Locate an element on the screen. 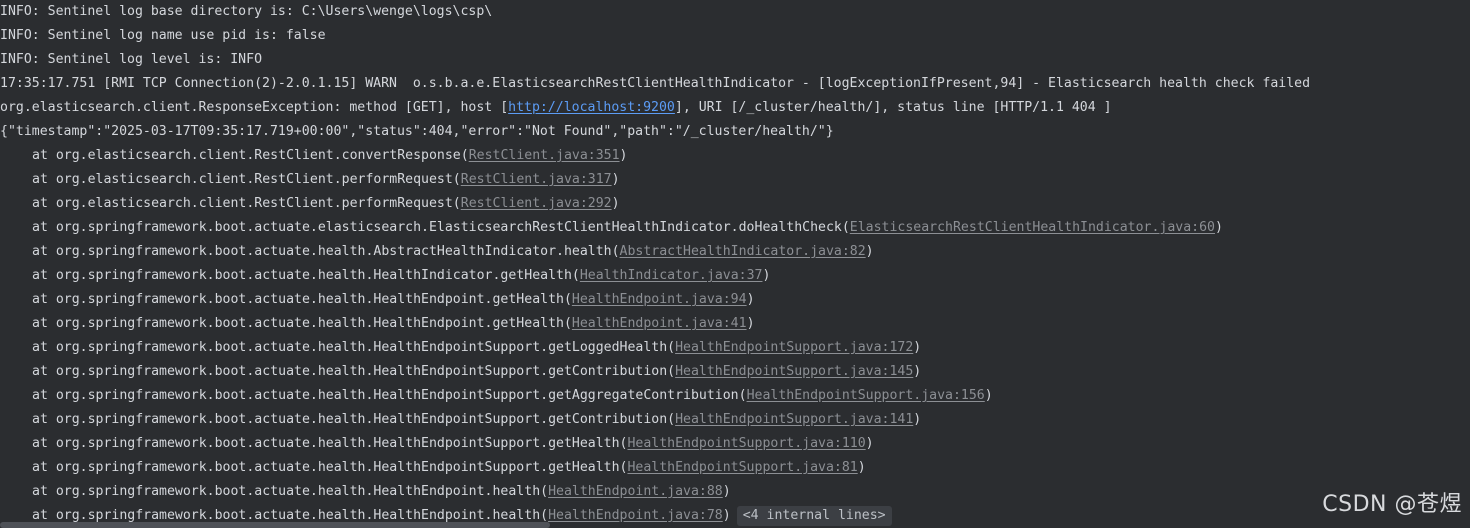 Image resolution: width=1470 pixels, height=528 pixels. csdn-watermark: CSDN @苍煜 is located at coordinates (1392, 504).